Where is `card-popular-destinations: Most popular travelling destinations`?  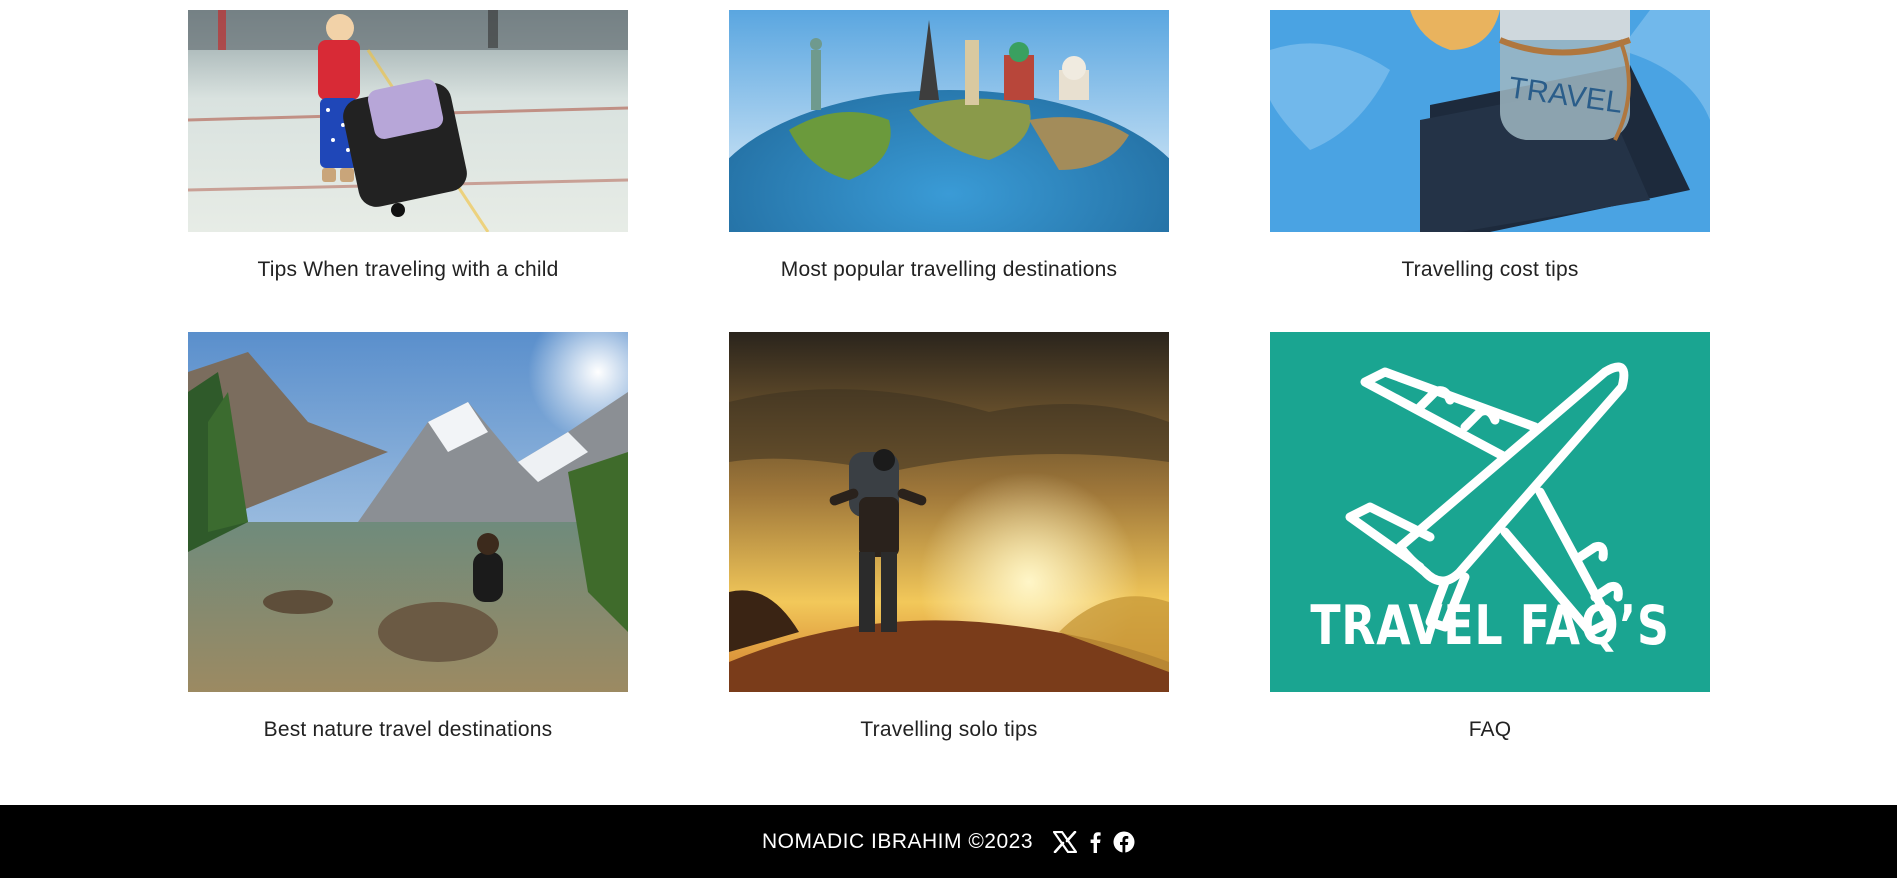
card-popular-destinations: Most popular travelling destinations is located at coordinates (949, 146).